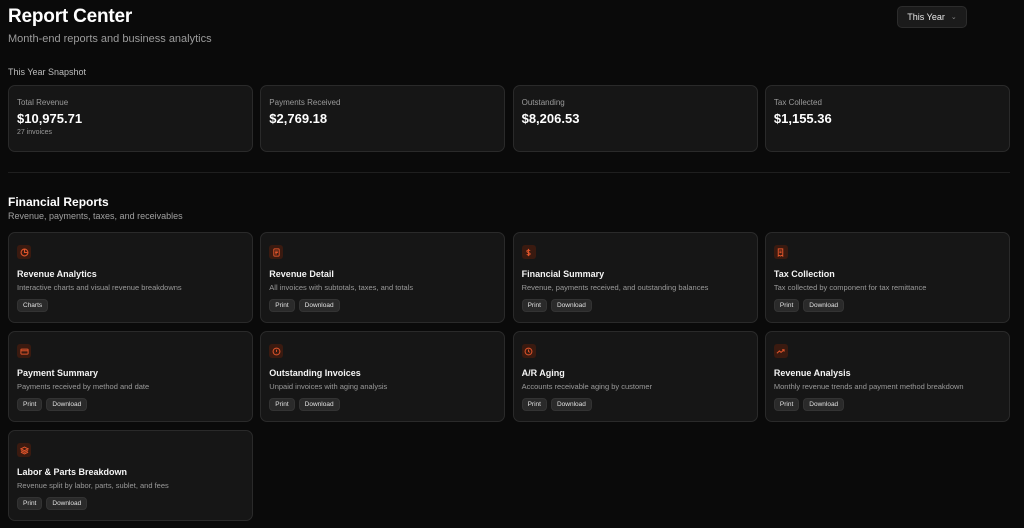 The height and width of the screenshot is (528, 1024). What do you see at coordinates (804, 274) in the screenshot?
I see `report-title: Tax Collection` at bounding box center [804, 274].